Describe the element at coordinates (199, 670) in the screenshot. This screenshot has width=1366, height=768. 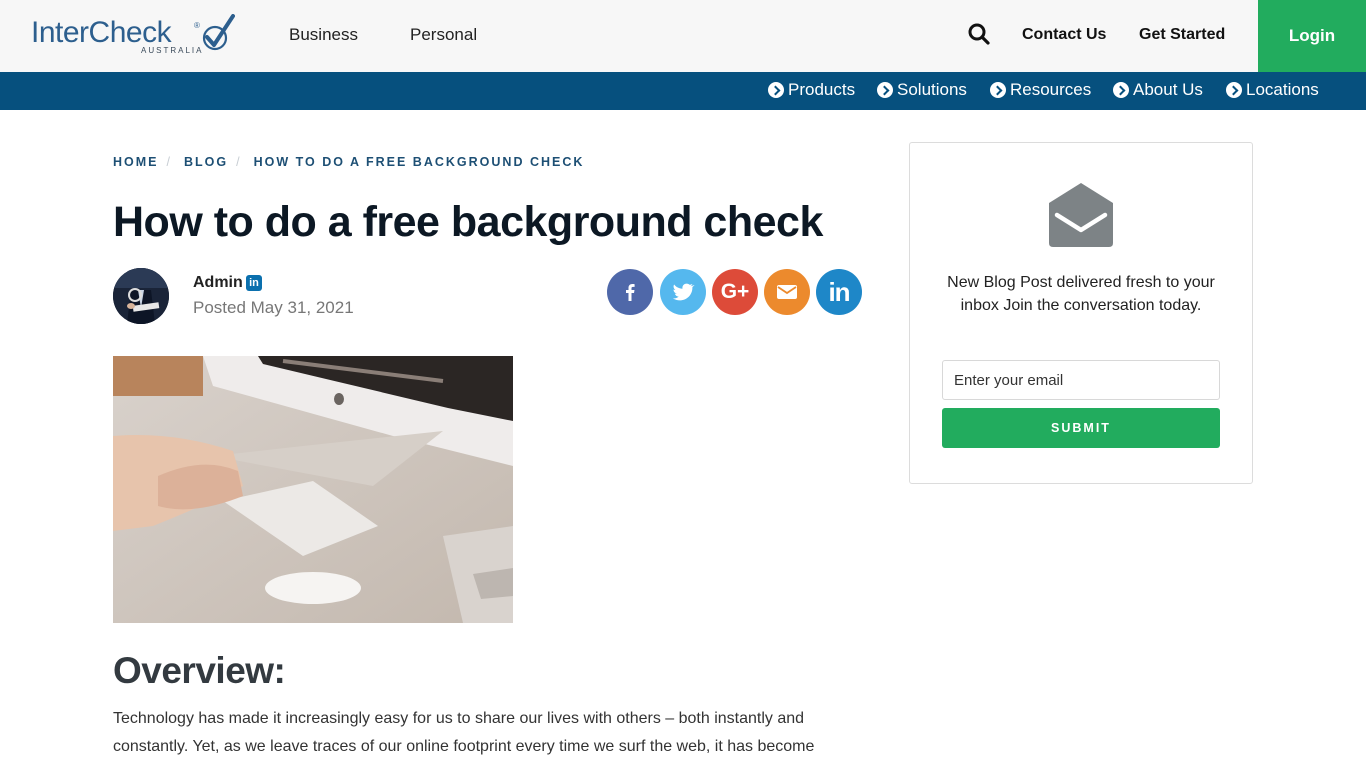
I see `overview-heading: Overview:` at that location.